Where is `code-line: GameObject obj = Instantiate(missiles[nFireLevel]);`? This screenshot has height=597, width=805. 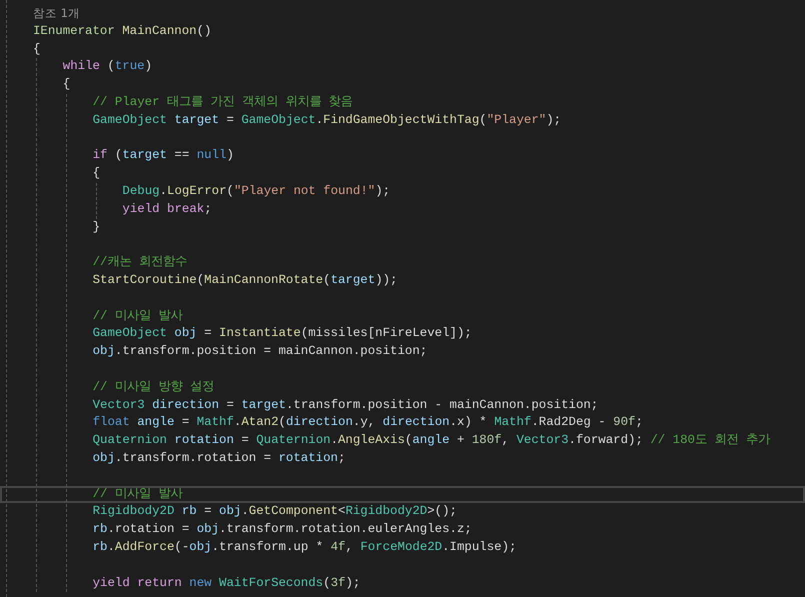 code-line: GameObject obj = Instantiate(missiles[nFireLevel]); is located at coordinates (282, 333).